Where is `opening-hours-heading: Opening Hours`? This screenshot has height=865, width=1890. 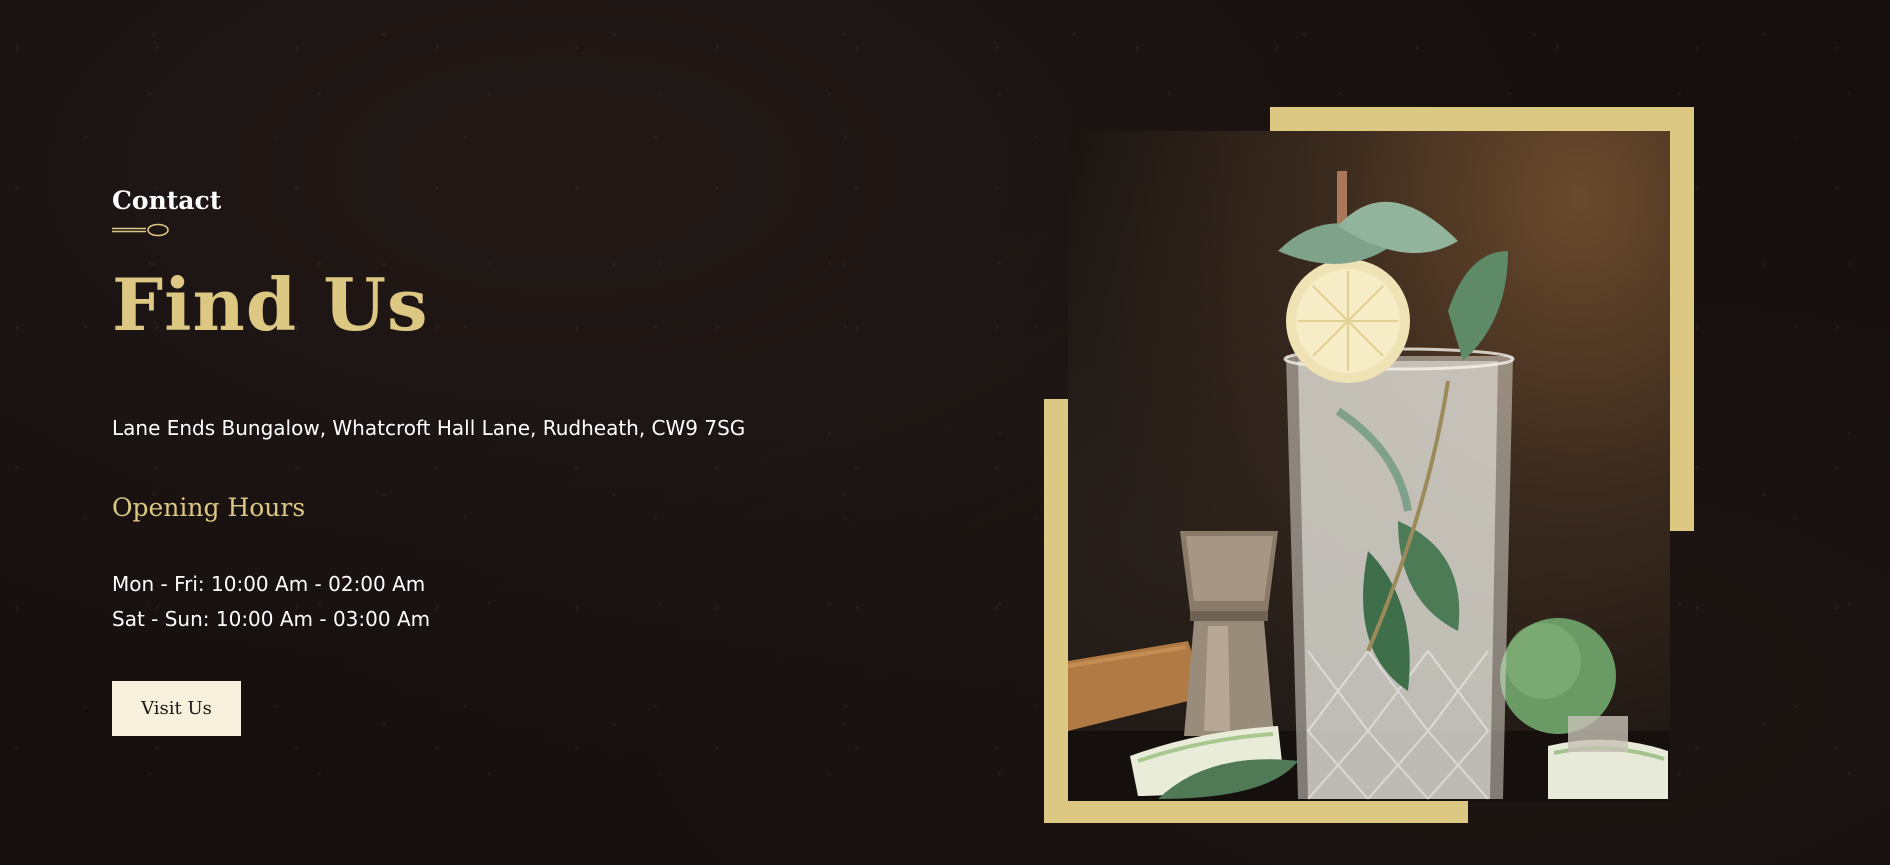 opening-hours-heading: Opening Hours is located at coordinates (209, 507).